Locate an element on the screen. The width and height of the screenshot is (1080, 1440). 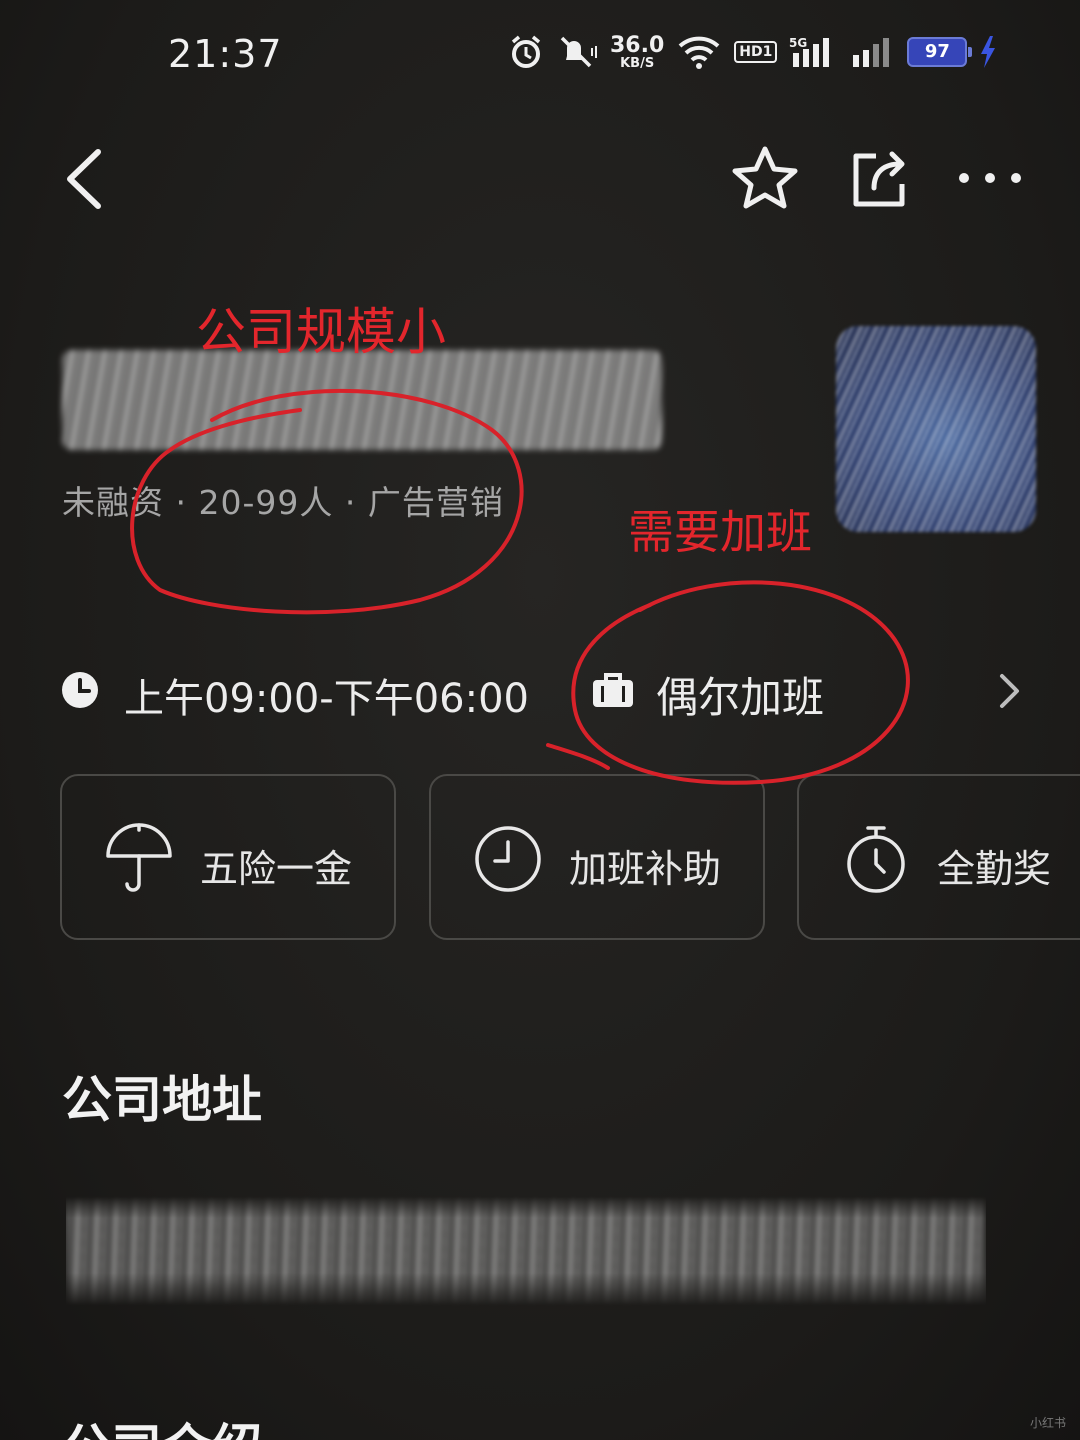
address-section-title: 公司地址 is located at coordinates (162, 1100).